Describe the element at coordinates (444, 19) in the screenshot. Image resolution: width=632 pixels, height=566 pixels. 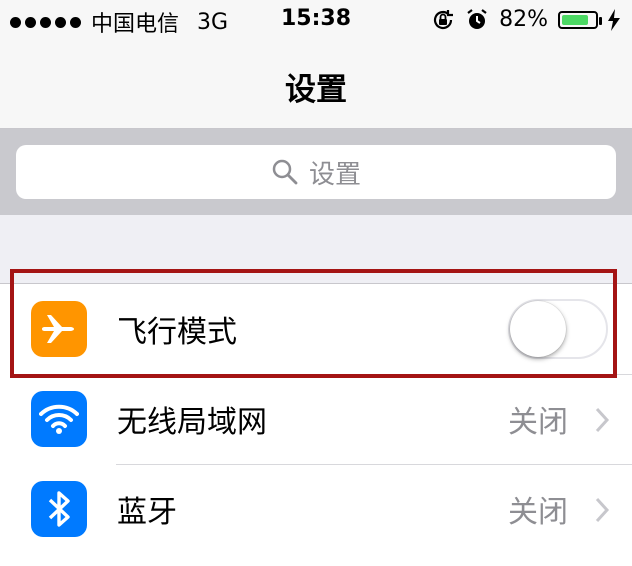
I see `rotation-lock-icon` at that location.